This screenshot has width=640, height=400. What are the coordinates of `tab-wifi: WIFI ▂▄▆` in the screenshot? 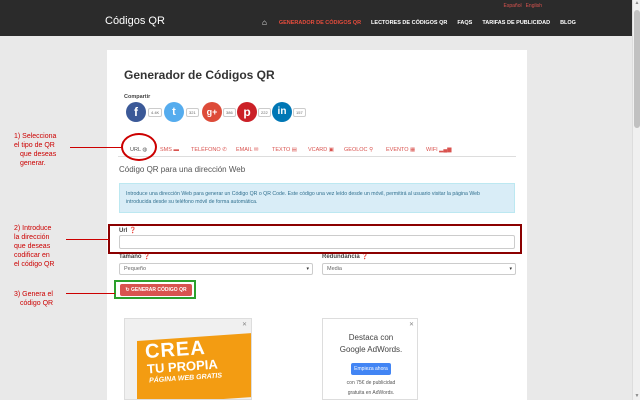 It's located at (439, 150).